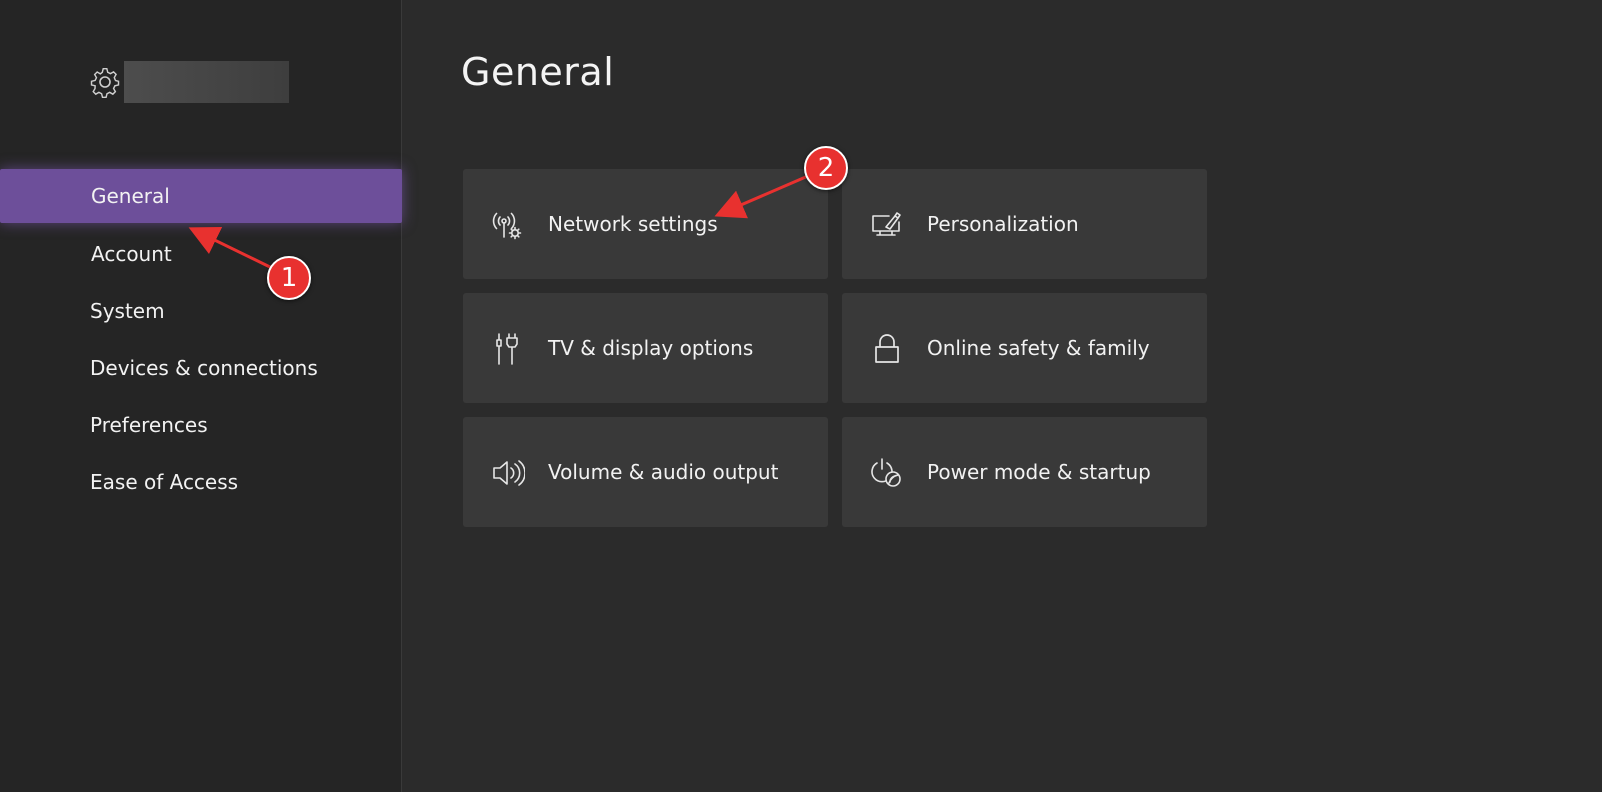  Describe the element at coordinates (651, 348) in the screenshot. I see `tile-label: TV & display options` at that location.